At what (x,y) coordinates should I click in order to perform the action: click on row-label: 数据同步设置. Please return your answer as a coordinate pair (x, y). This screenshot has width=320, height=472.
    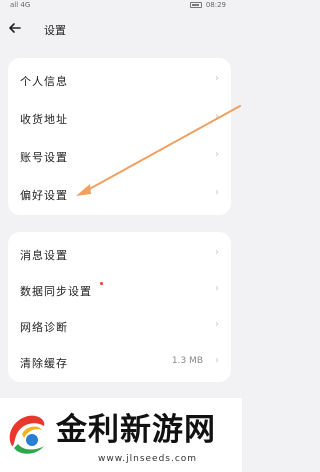
    Looking at the image, I should click on (56, 291).